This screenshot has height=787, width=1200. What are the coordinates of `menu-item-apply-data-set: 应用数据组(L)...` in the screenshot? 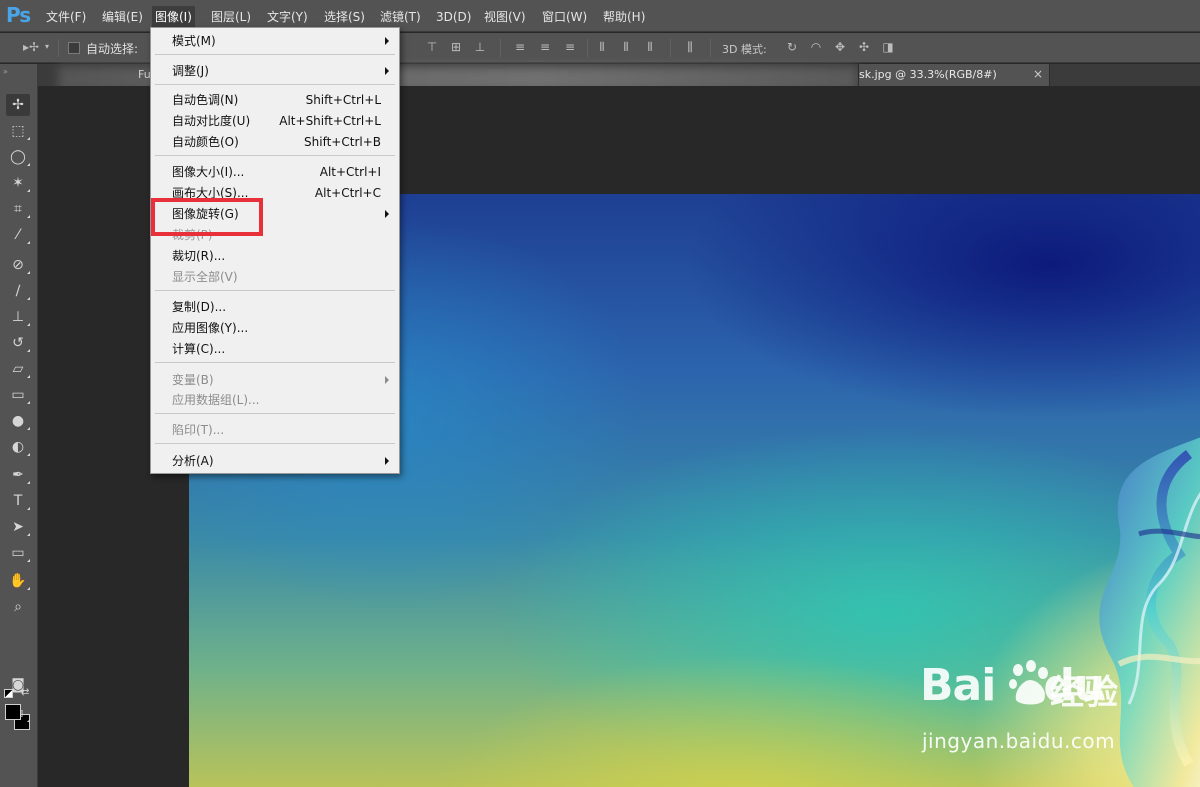 It's located at (216, 400).